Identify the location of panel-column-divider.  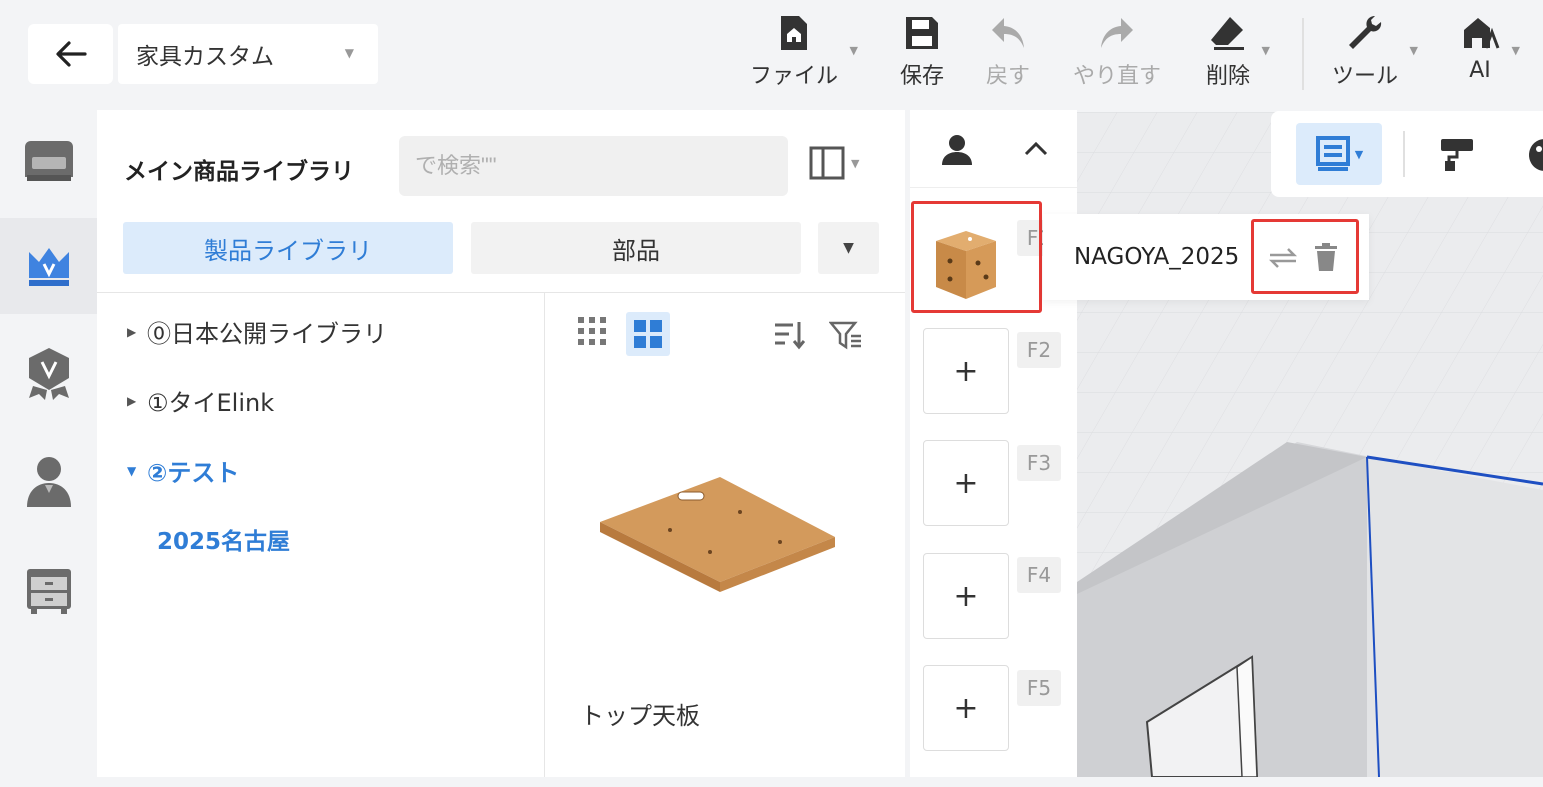
(544, 534).